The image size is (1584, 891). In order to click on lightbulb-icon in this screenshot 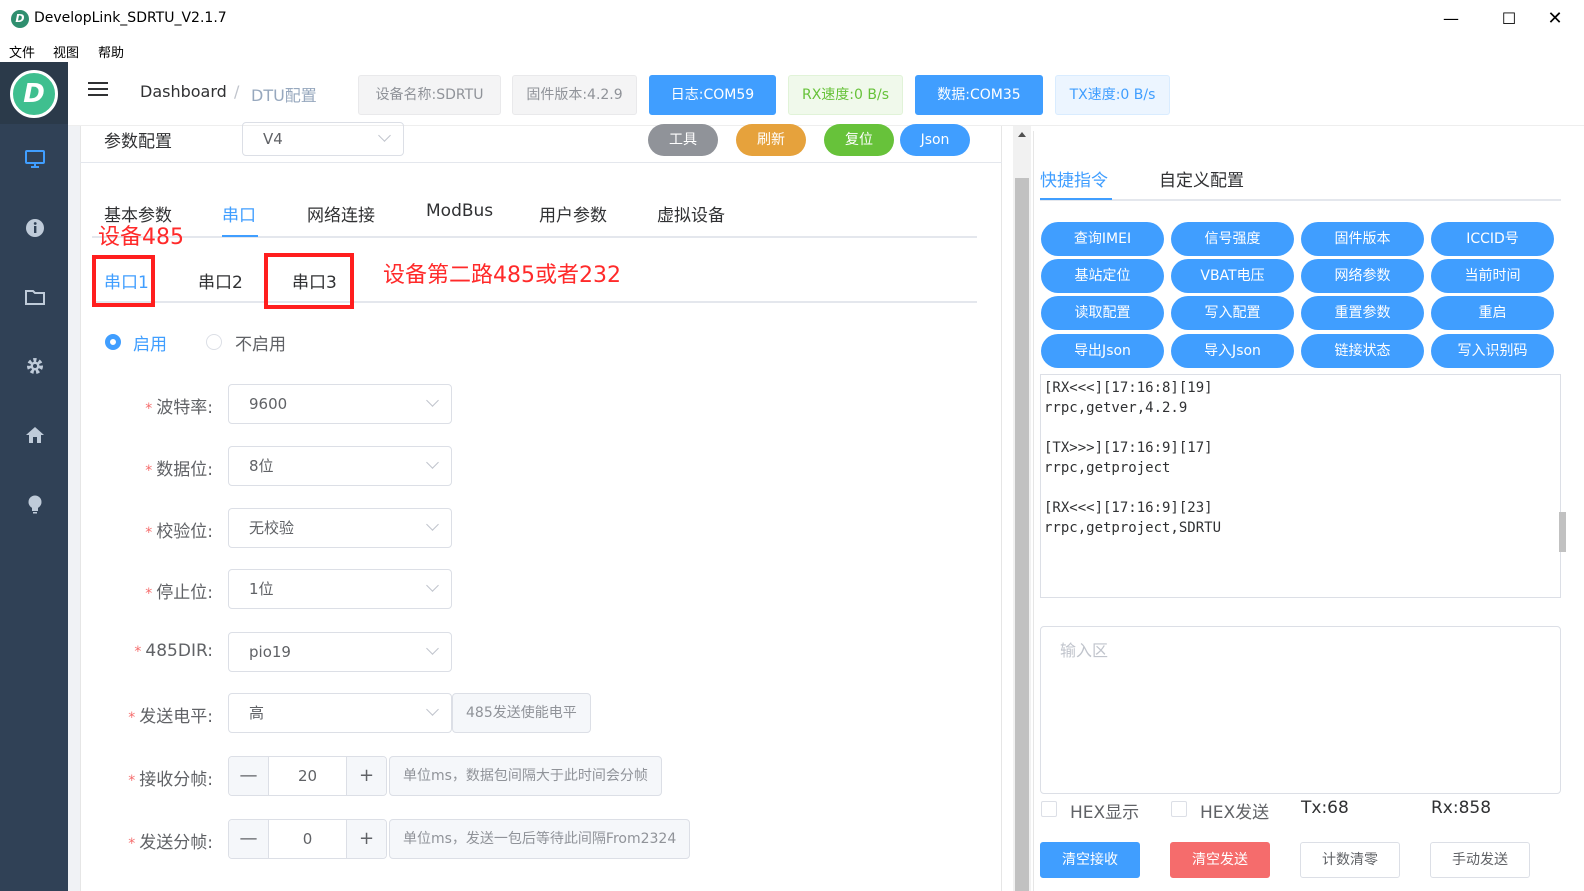, I will do `click(35, 506)`.